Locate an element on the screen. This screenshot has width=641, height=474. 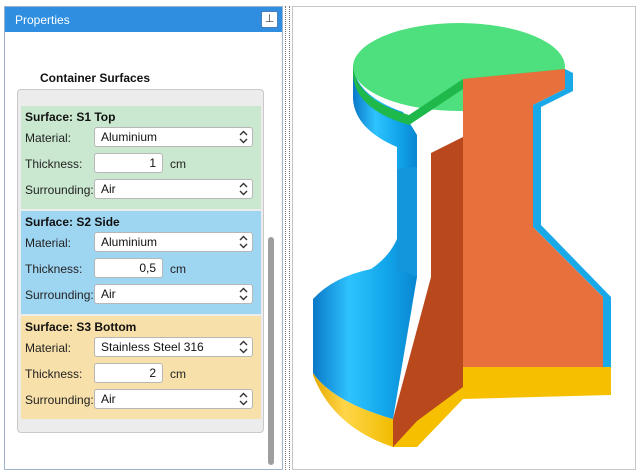
material-select: Stainless Steel 316 is located at coordinates (173, 347).